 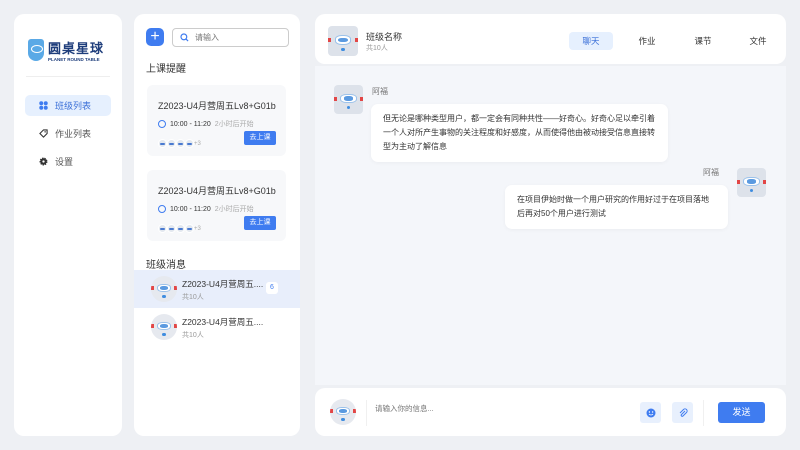 What do you see at coordinates (647, 41) in the screenshot?
I see `tab-homework: 作业` at bounding box center [647, 41].